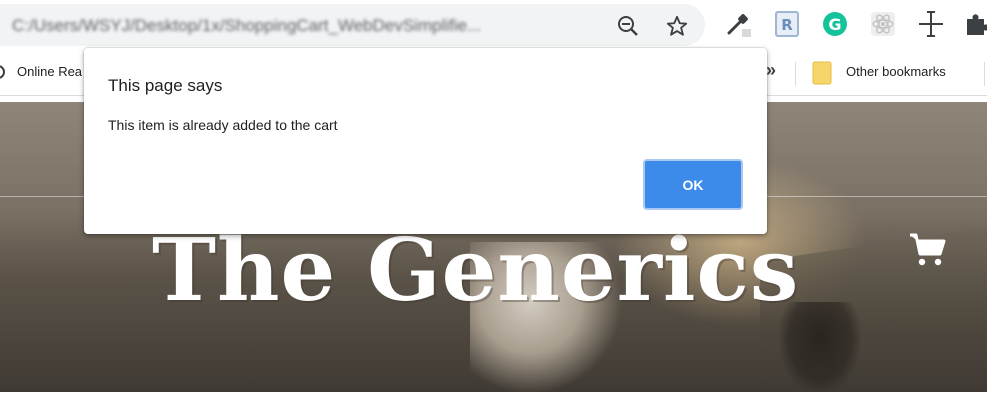 The image size is (987, 418). I want to click on other-bookmarks-folder: Other bookmarks, so click(896, 71).